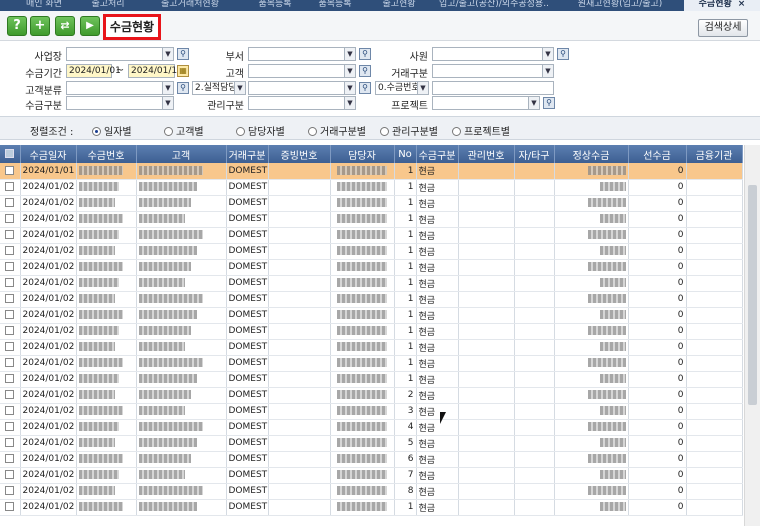  I want to click on col-header-collect-no: 수금번호, so click(106, 154).